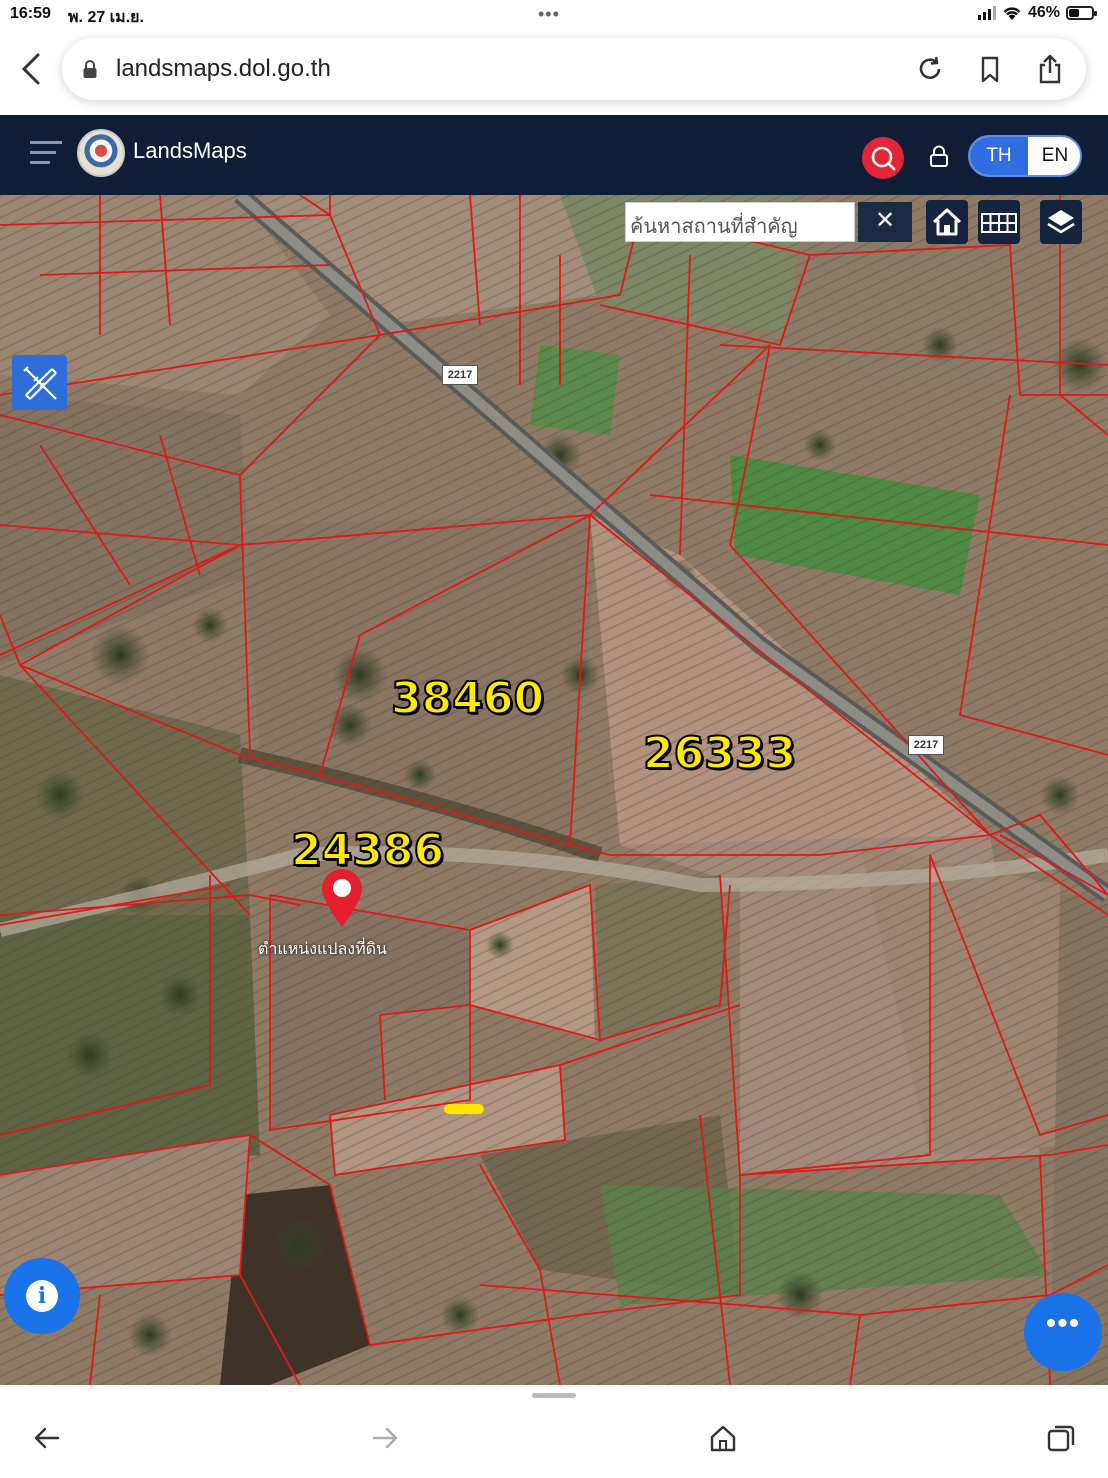  I want to click on place-search-input: ค้นหาสถานที่สำคัญ, so click(740, 222).